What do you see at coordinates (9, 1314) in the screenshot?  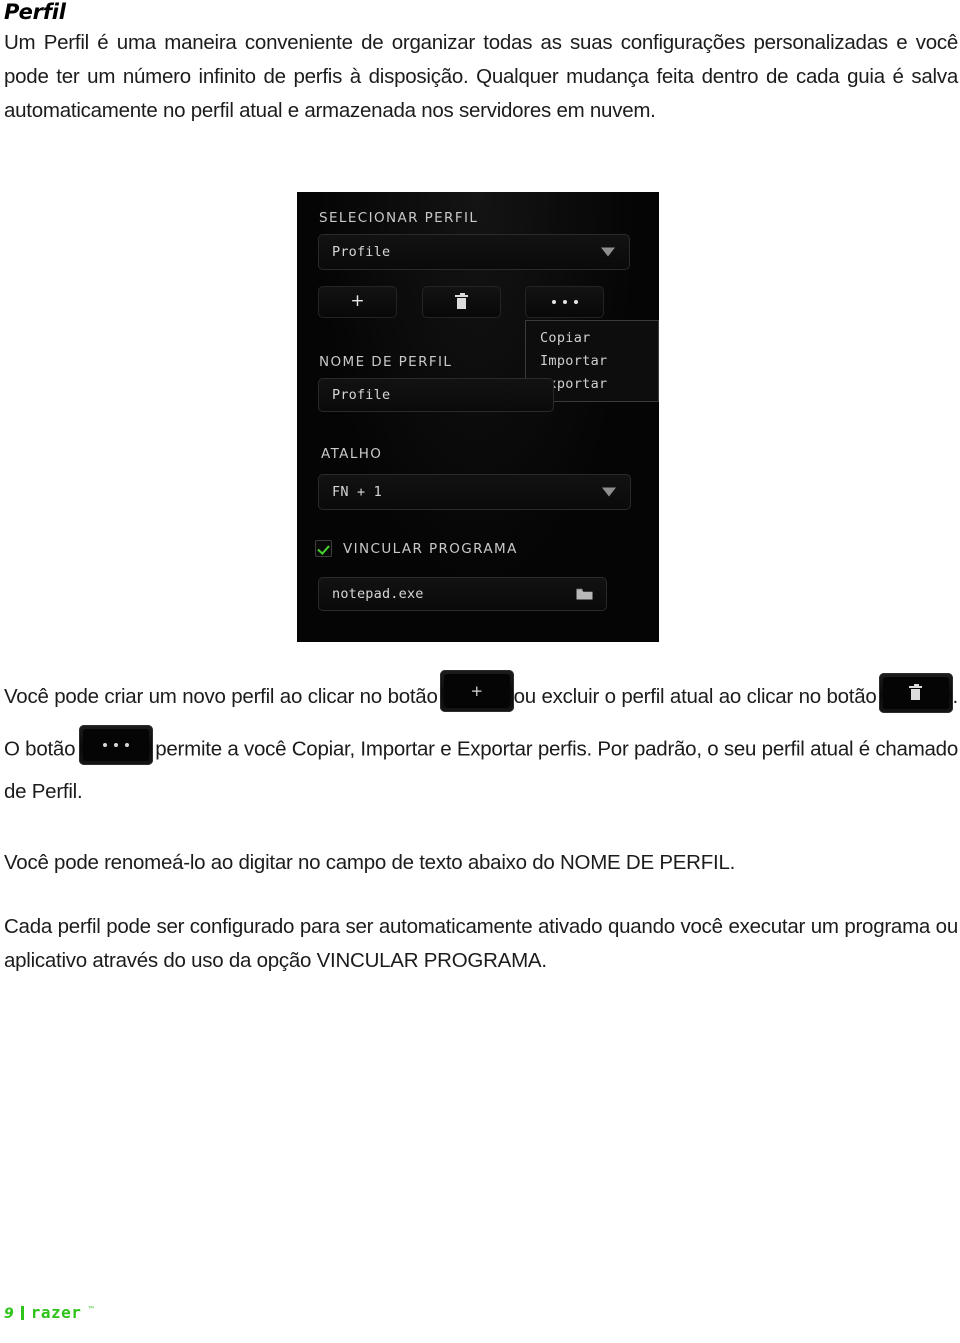 I see `page-number: 9` at bounding box center [9, 1314].